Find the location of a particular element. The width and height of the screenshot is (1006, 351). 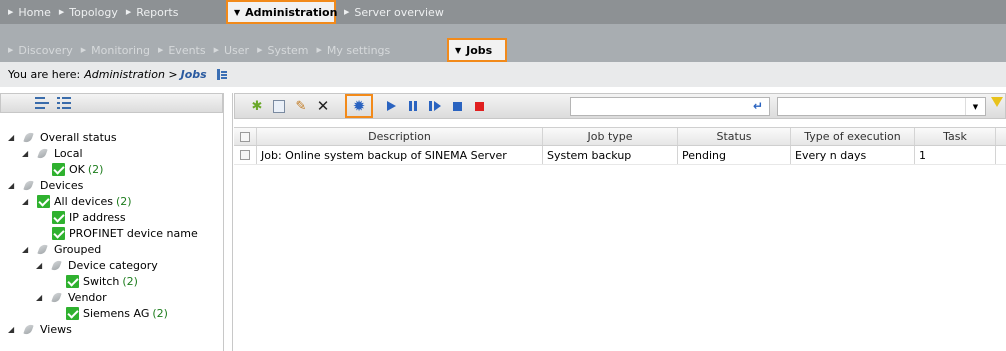

nav-administration: ▼ Administration is located at coordinates (281, 12).